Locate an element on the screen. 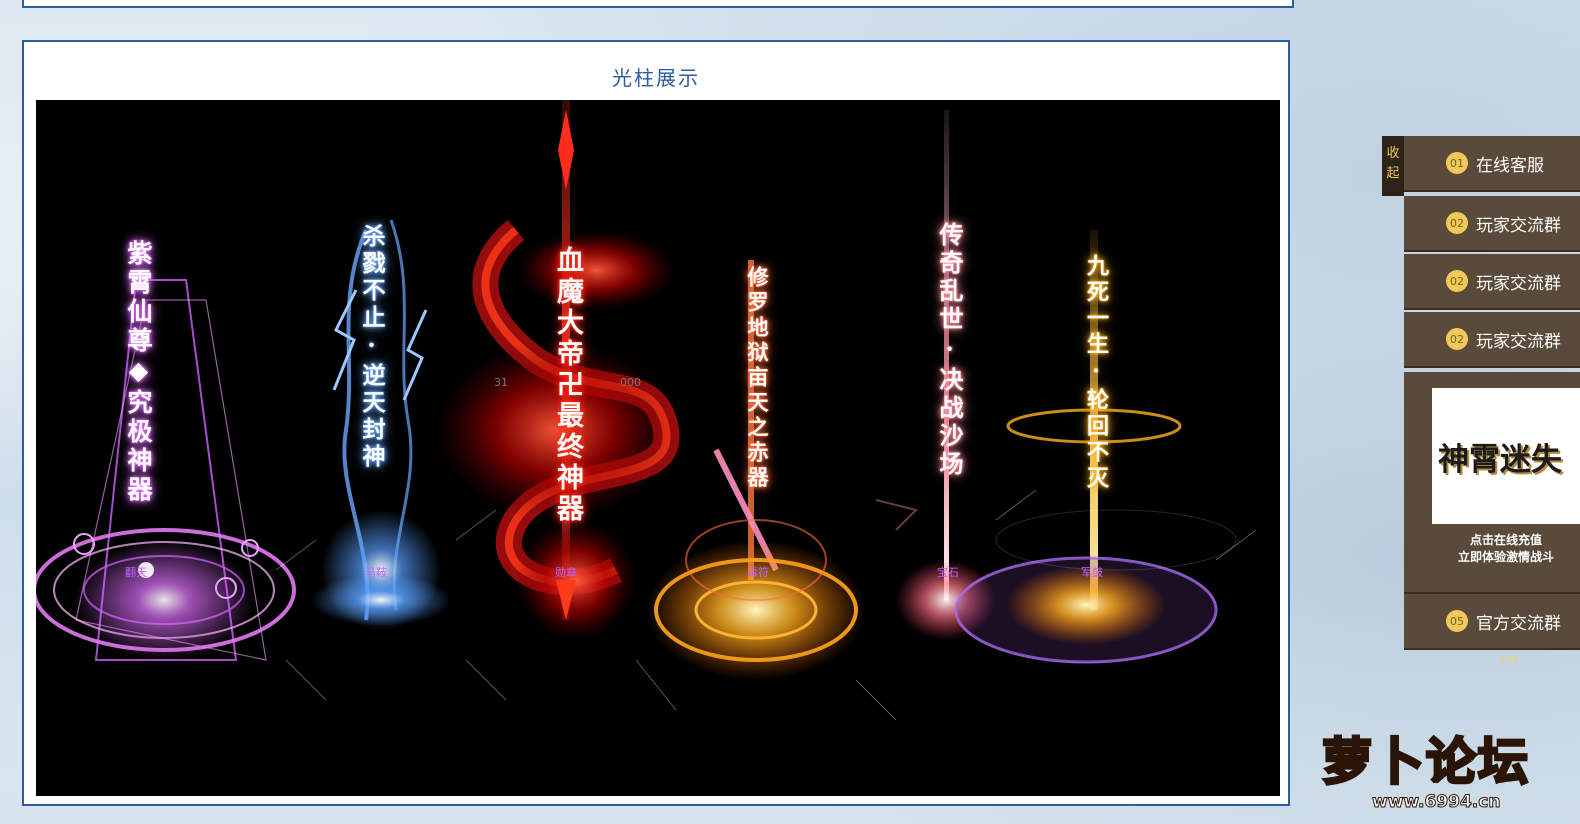  collapse-button: 收起 is located at coordinates (1393, 166).